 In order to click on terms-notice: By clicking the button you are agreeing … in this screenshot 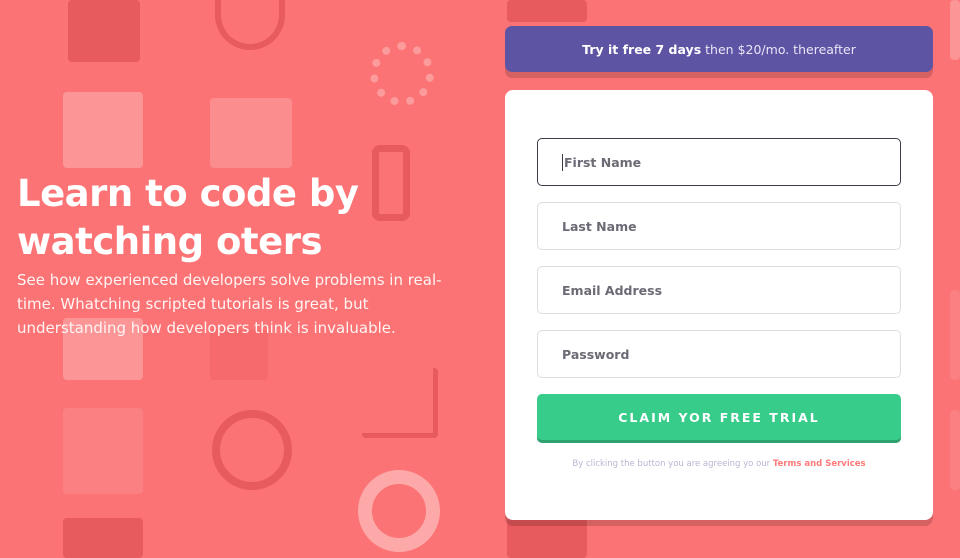, I will do `click(719, 464)`.